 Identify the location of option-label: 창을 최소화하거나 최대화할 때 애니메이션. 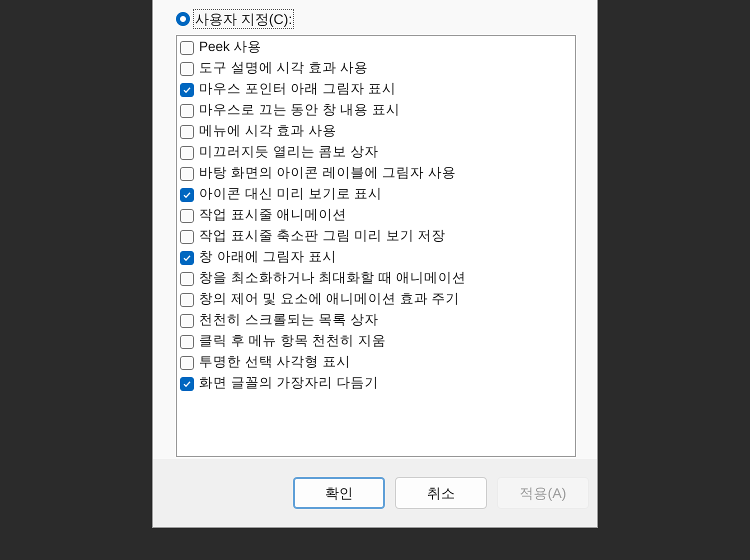
(332, 278).